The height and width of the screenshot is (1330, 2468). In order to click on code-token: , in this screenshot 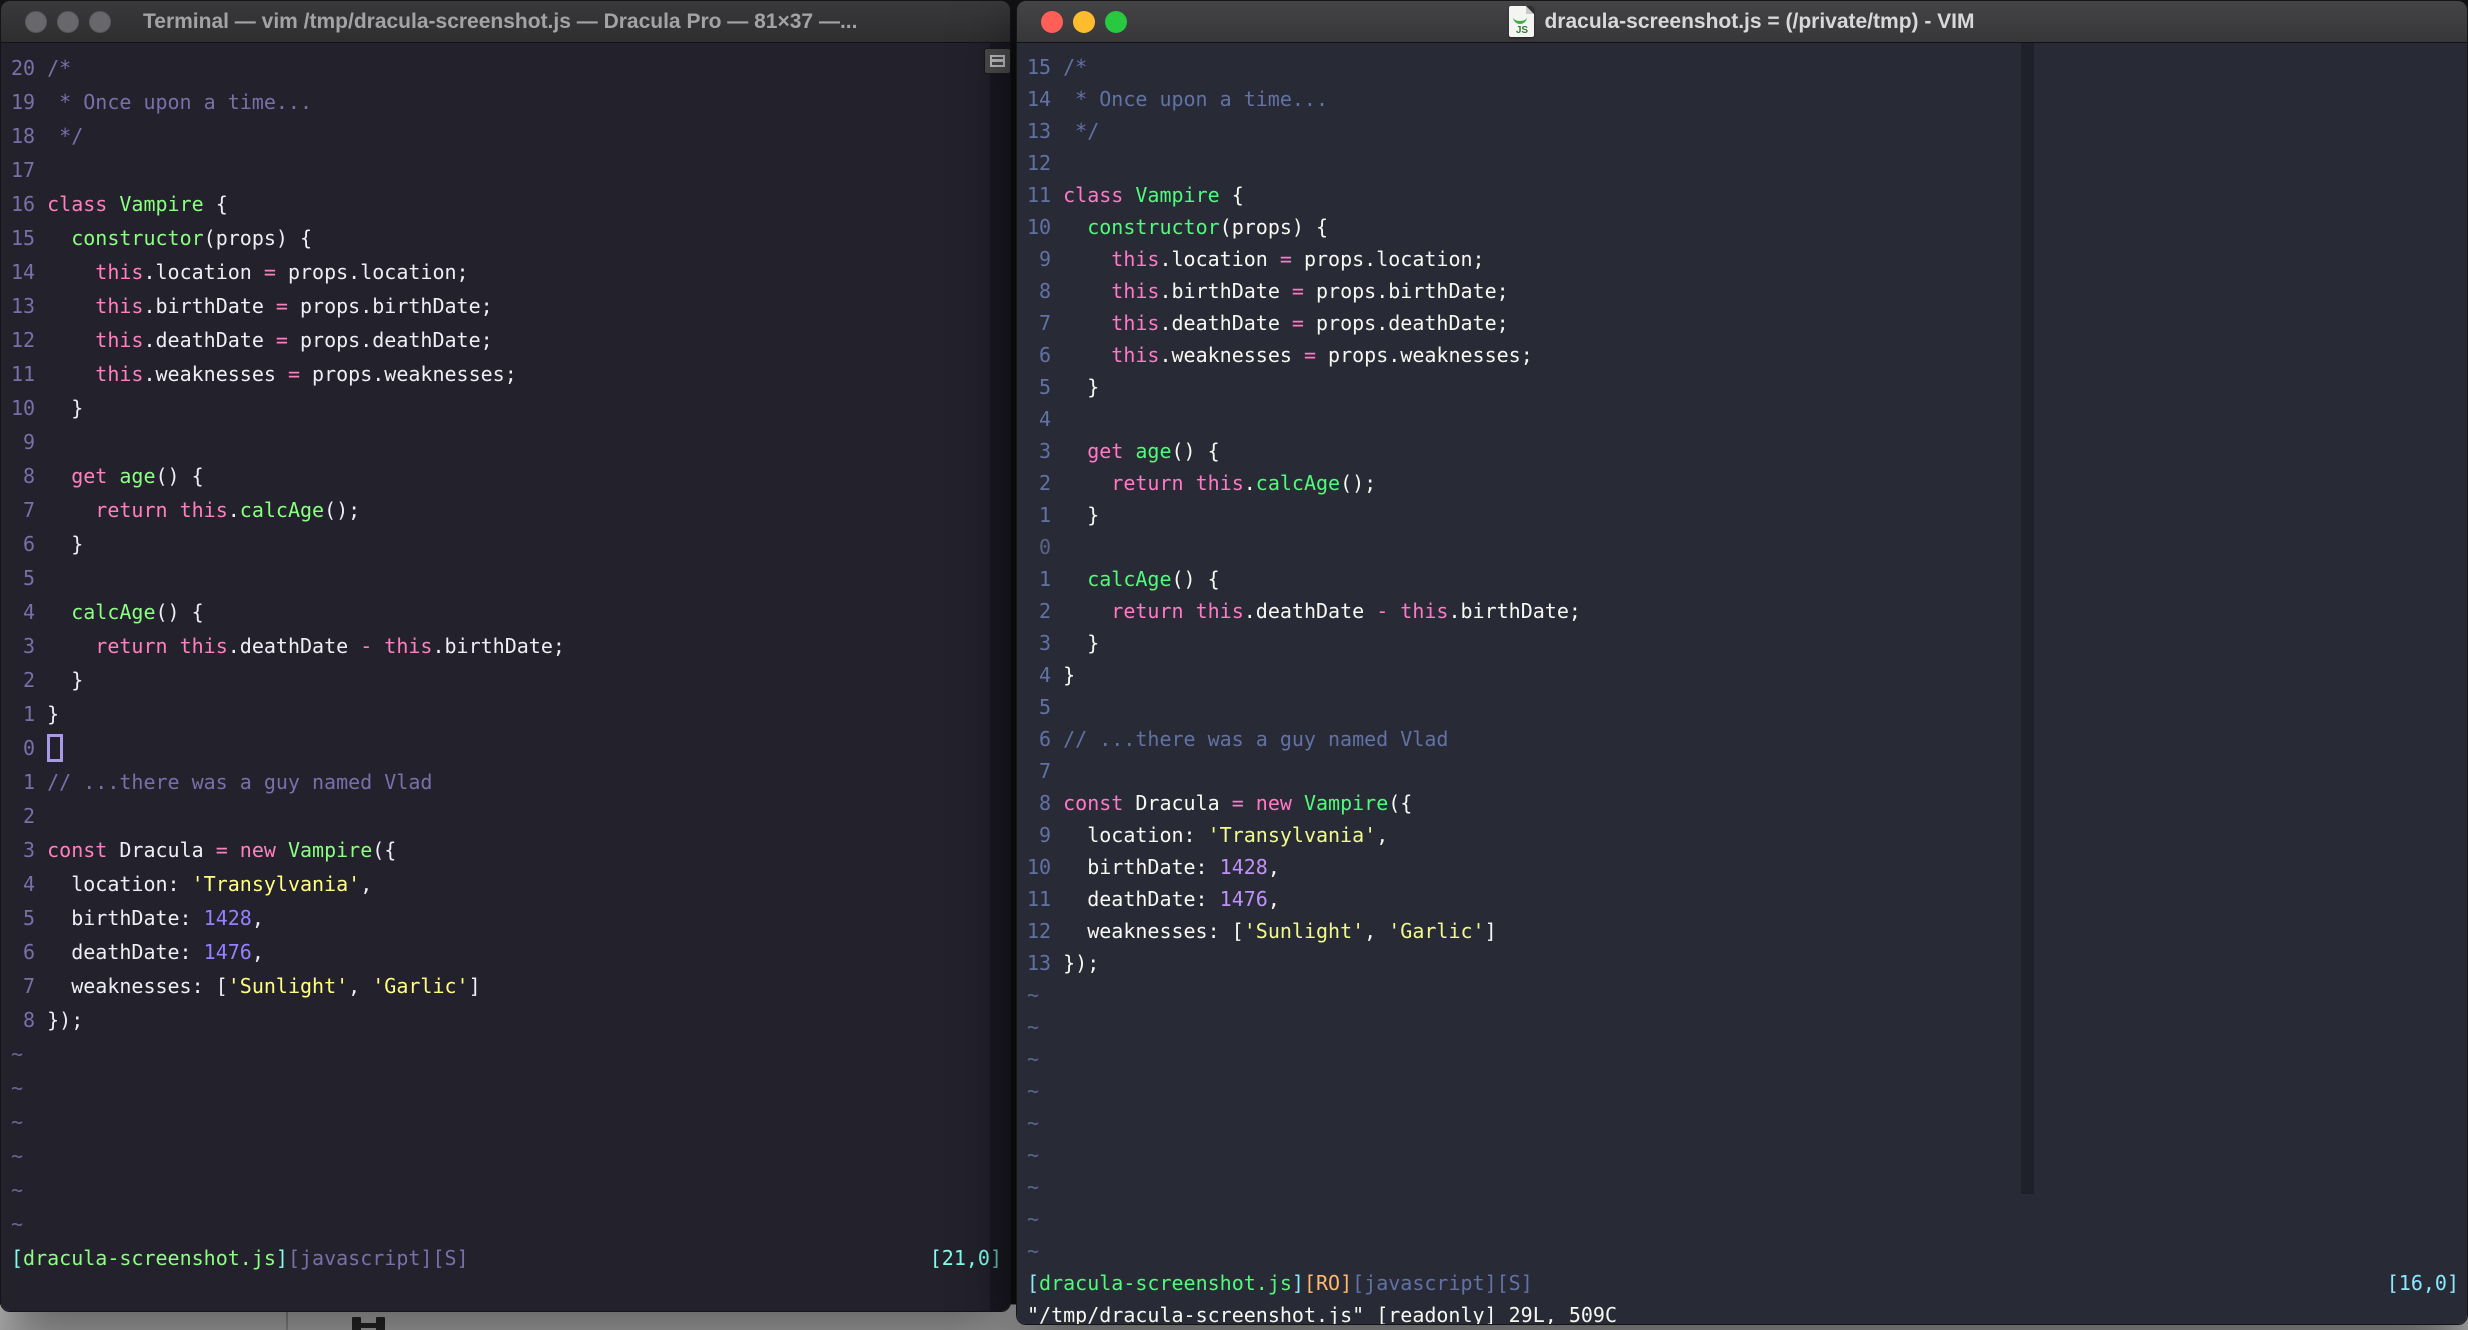, I will do `click(257, 952)`.